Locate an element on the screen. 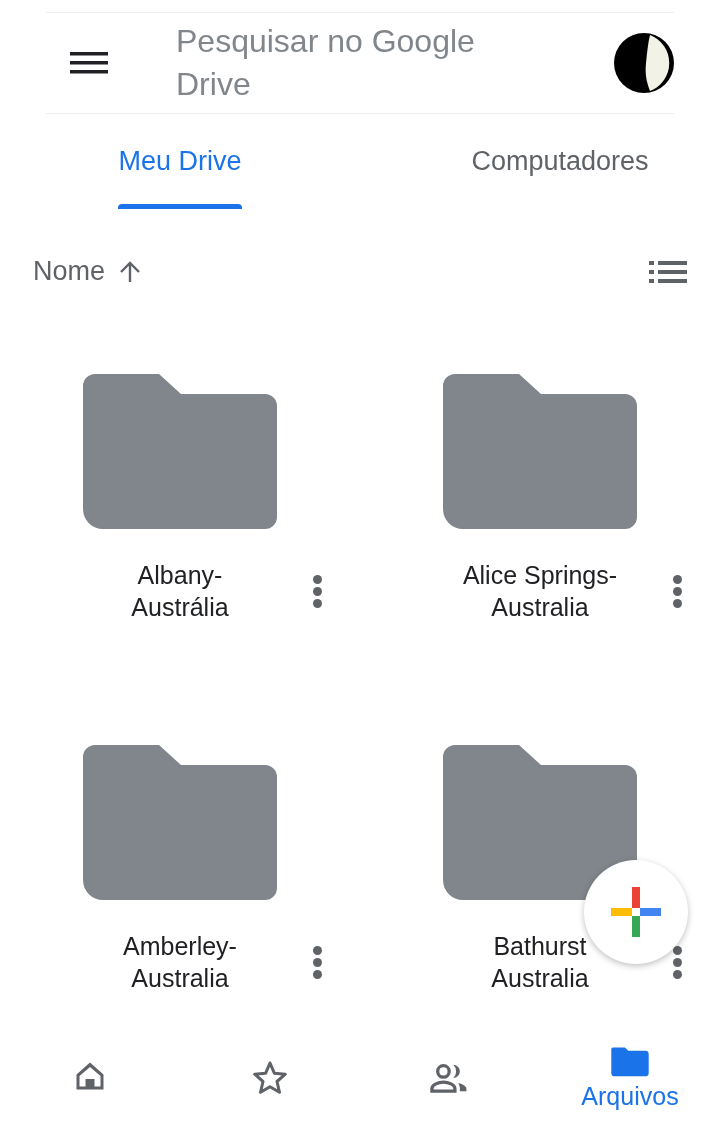 Image resolution: width=720 pixels, height=1122 pixels. nav-tab: Arquivos is located at coordinates (630, 1073).